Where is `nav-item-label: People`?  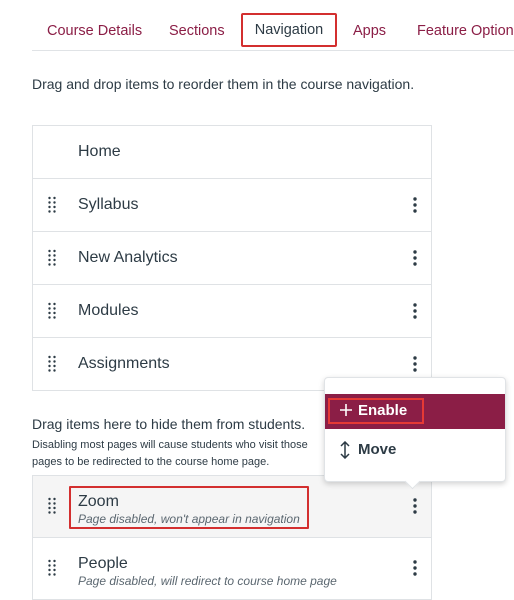
nav-item-label: People is located at coordinates (103, 563).